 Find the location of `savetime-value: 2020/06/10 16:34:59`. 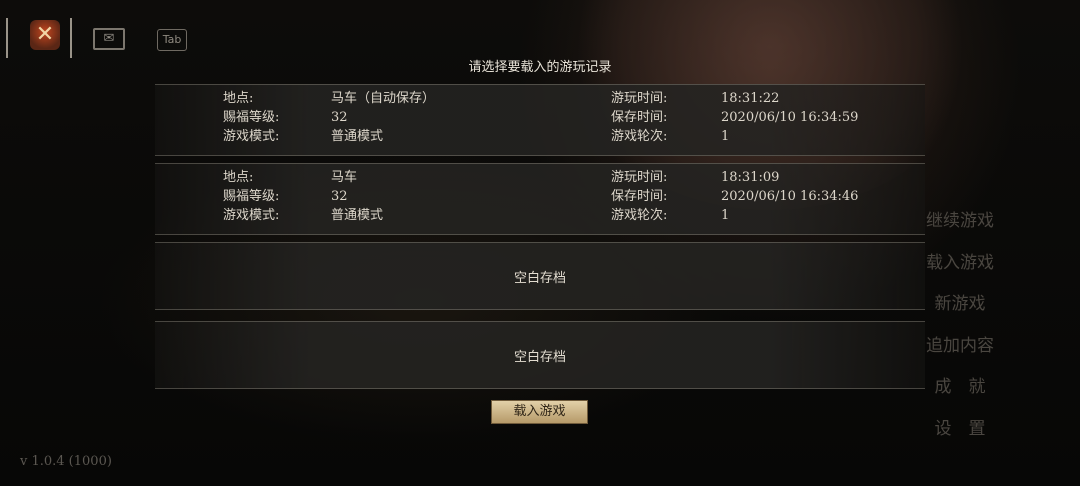

savetime-value: 2020/06/10 16:34:59 is located at coordinates (790, 117).